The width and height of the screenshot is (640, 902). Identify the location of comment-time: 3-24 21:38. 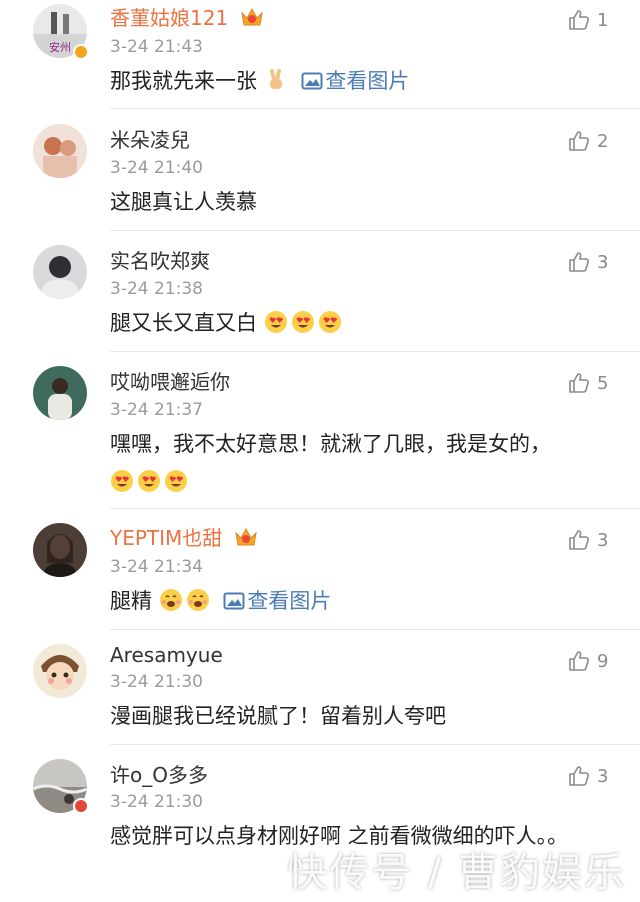
(156, 289).